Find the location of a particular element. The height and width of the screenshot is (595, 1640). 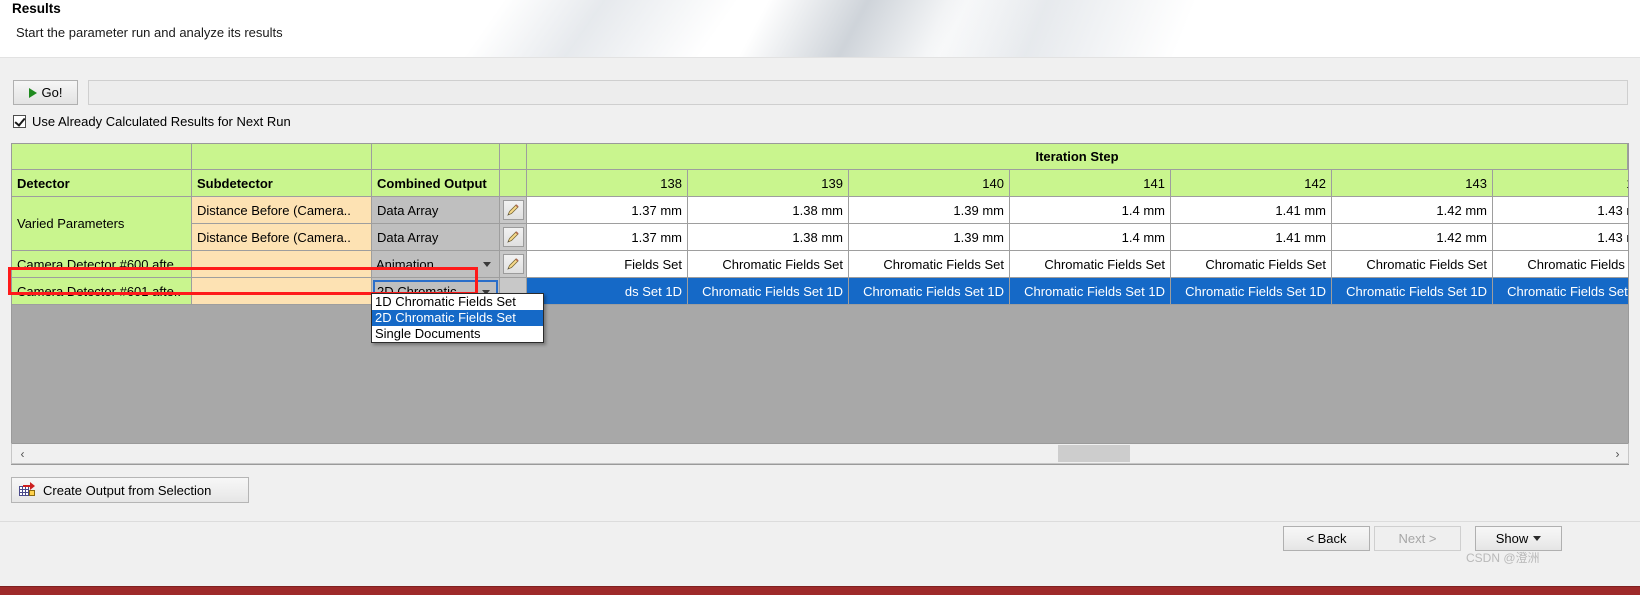

combined-output-select-2-value: Animation is located at coordinates (405, 264).